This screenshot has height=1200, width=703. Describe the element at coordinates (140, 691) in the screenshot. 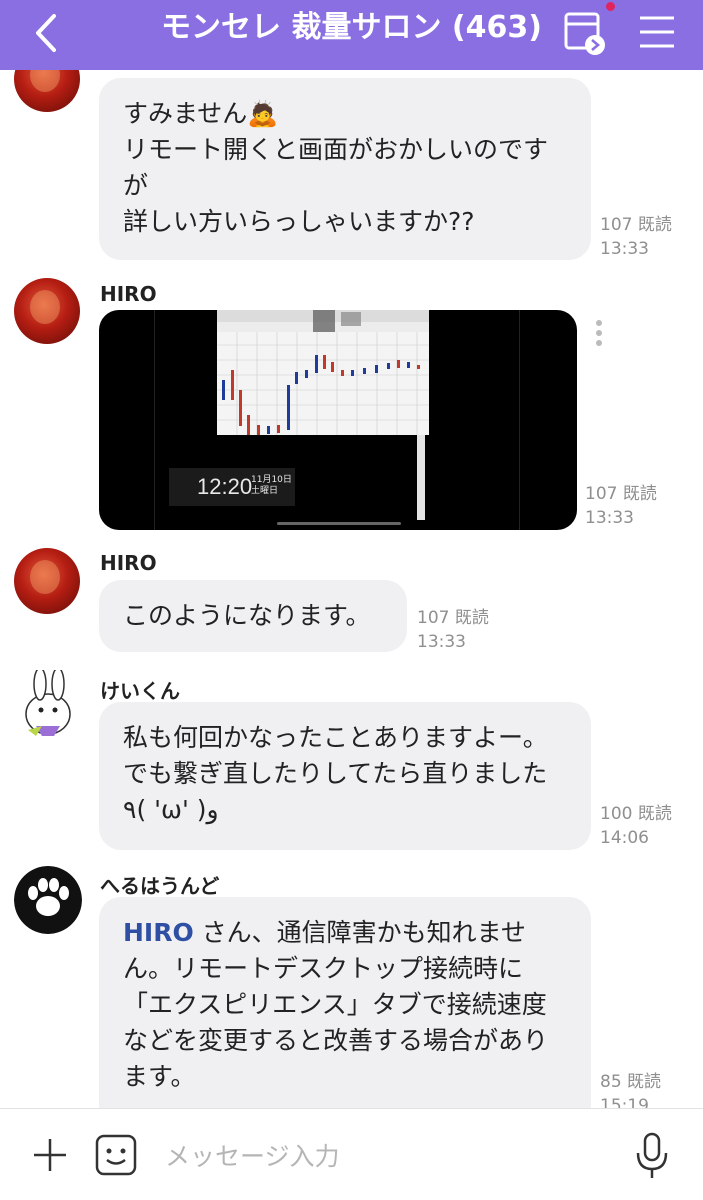

I see `sender-name: けいくん` at that location.